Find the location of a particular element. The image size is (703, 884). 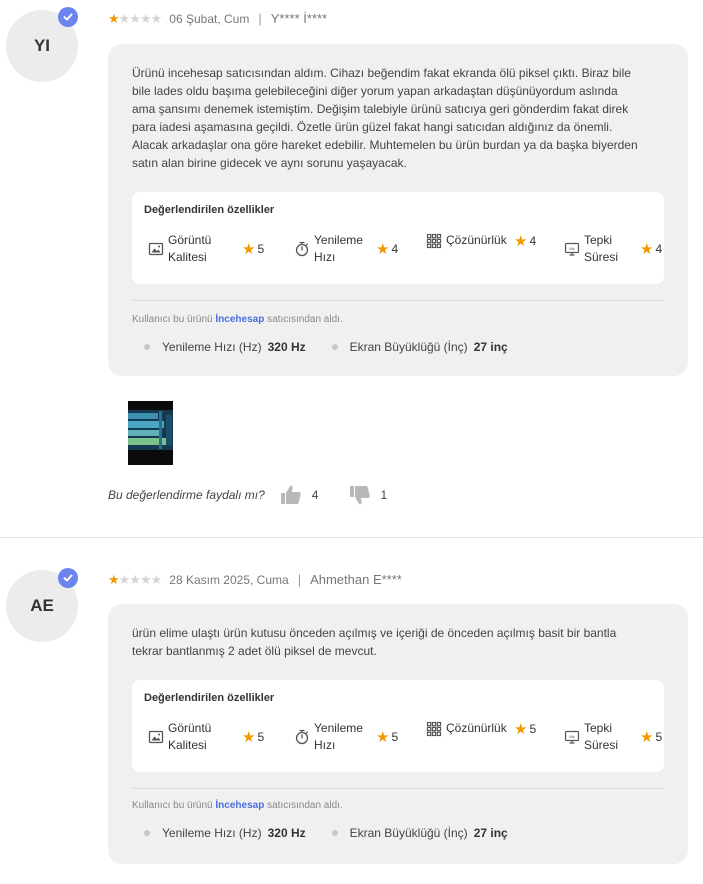

rating-stars: ★ ★ ★ ★ ★ is located at coordinates (135, 18).